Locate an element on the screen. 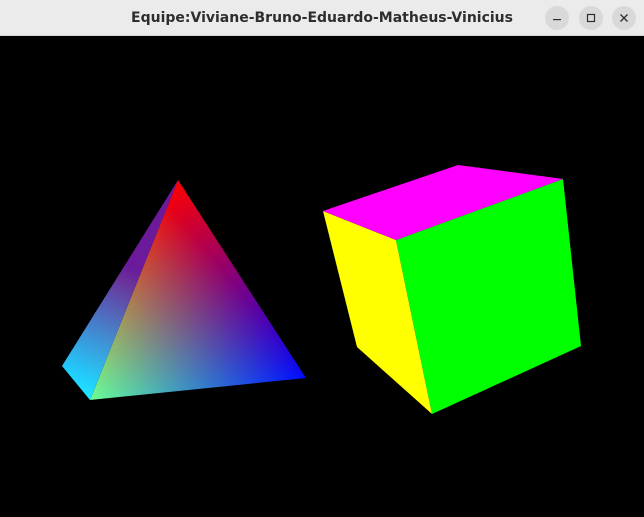 Image resolution: width=644 pixels, height=517 pixels. maximize-icon is located at coordinates (591, 18).